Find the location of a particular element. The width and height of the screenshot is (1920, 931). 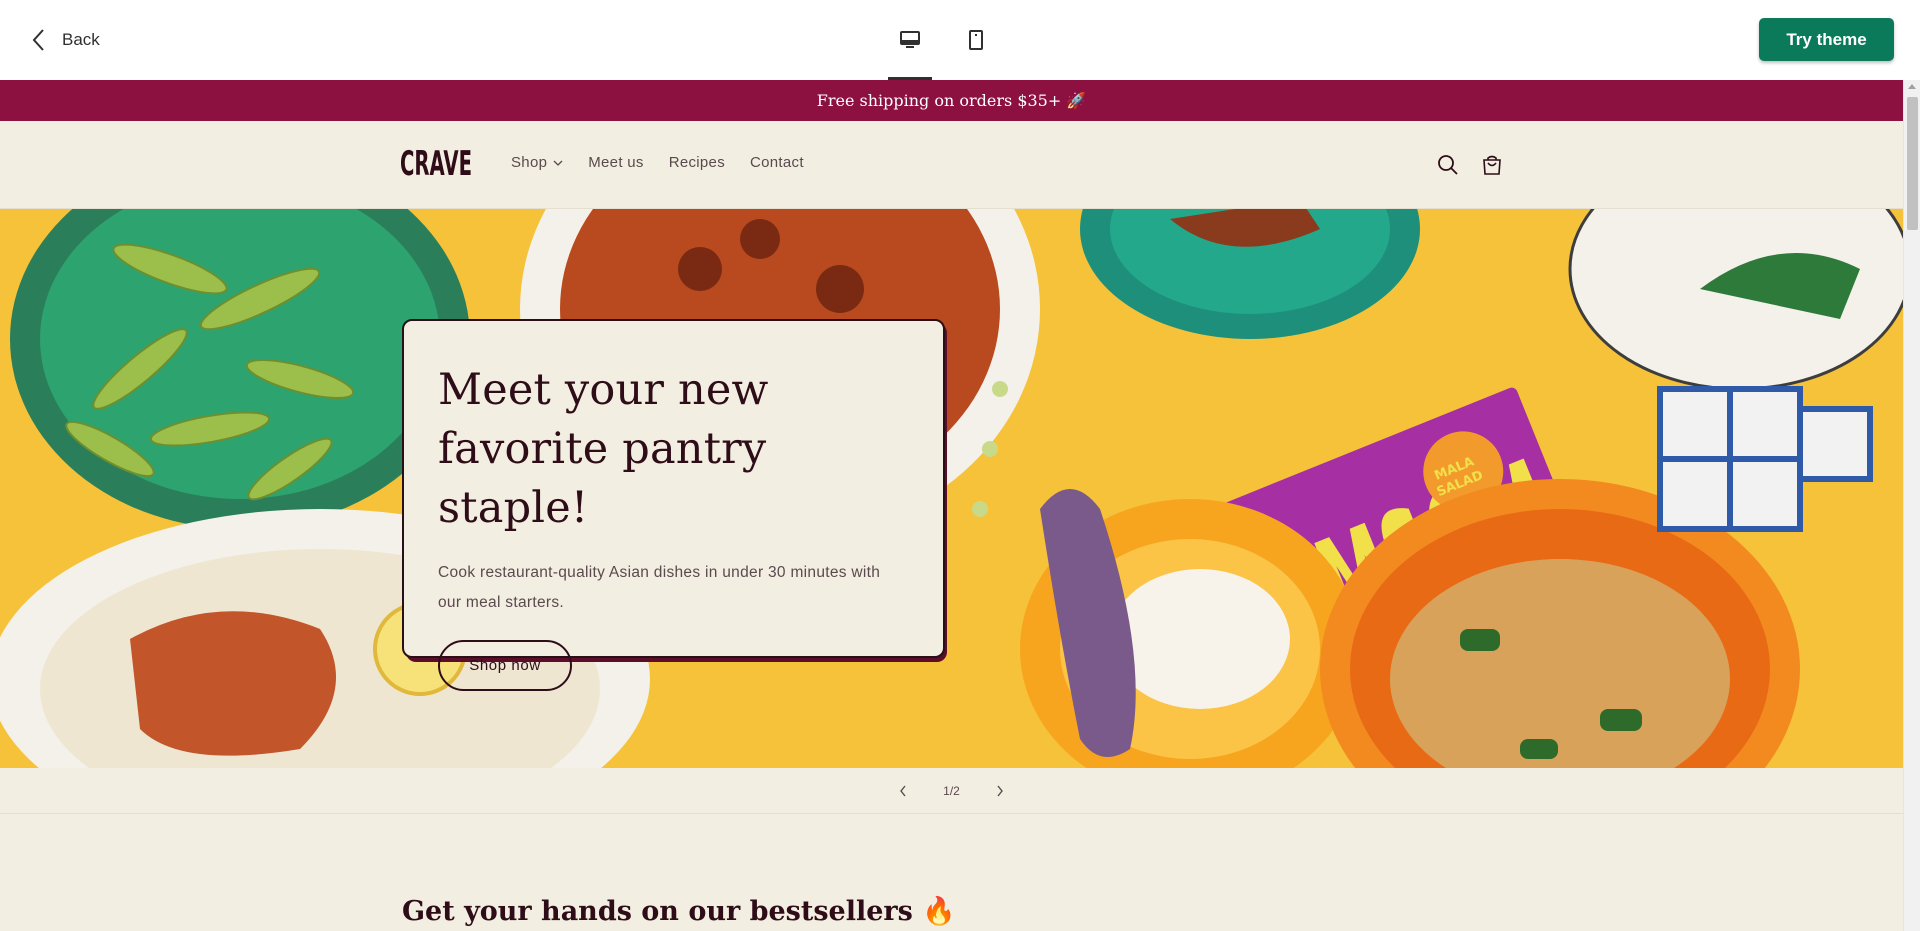

main-nav: Shop Meet us Recipes Contact is located at coordinates (657, 162).